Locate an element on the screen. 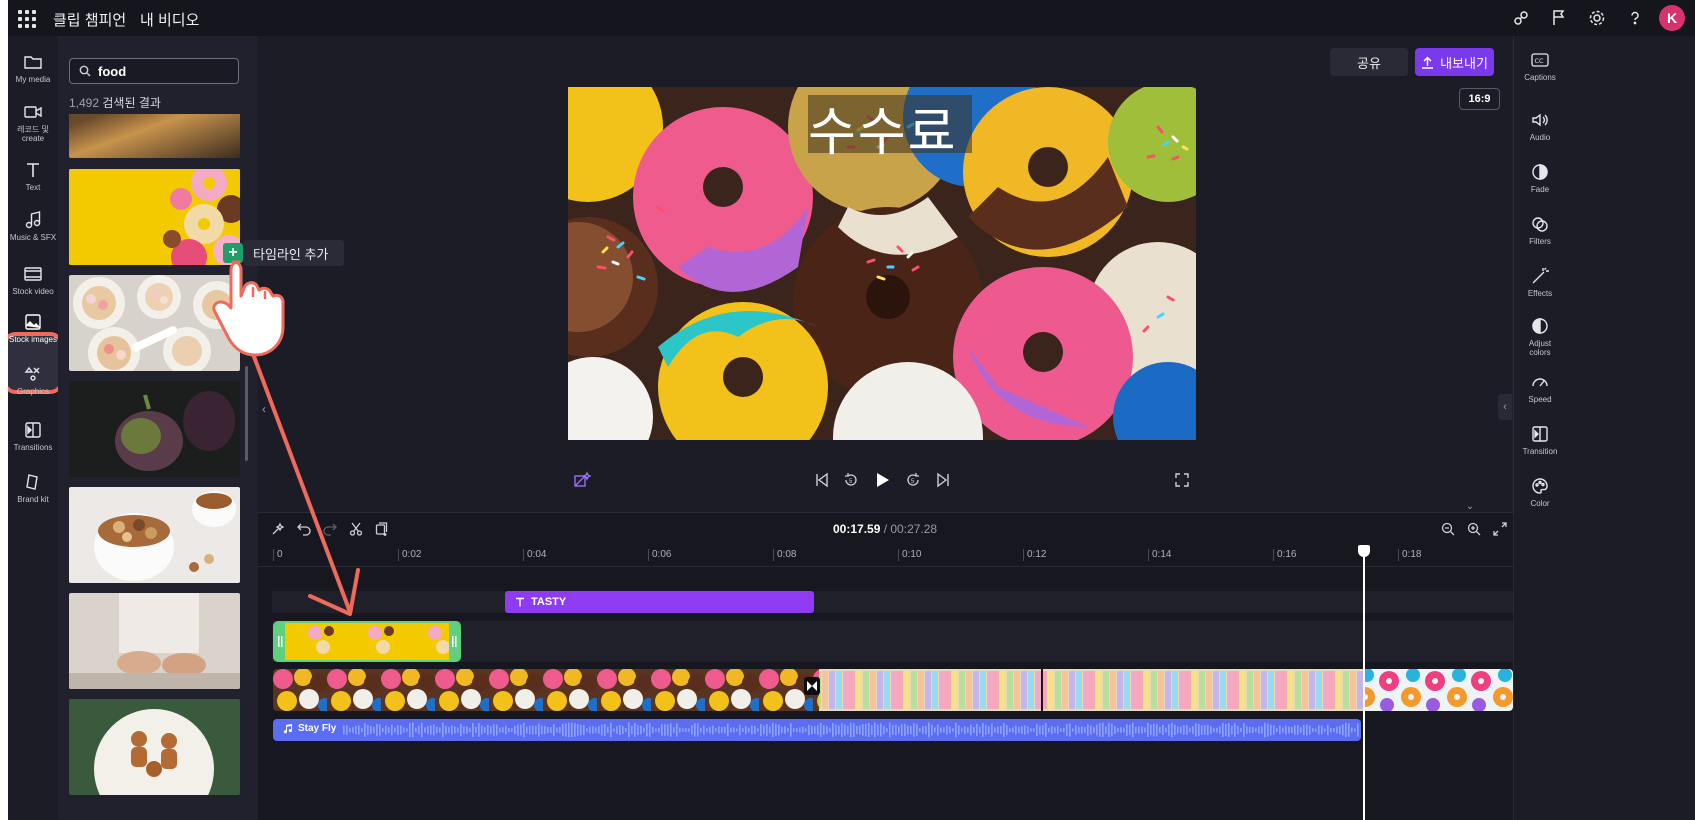 The width and height of the screenshot is (1695, 820). duplicate-icon is located at coordinates (382, 529).